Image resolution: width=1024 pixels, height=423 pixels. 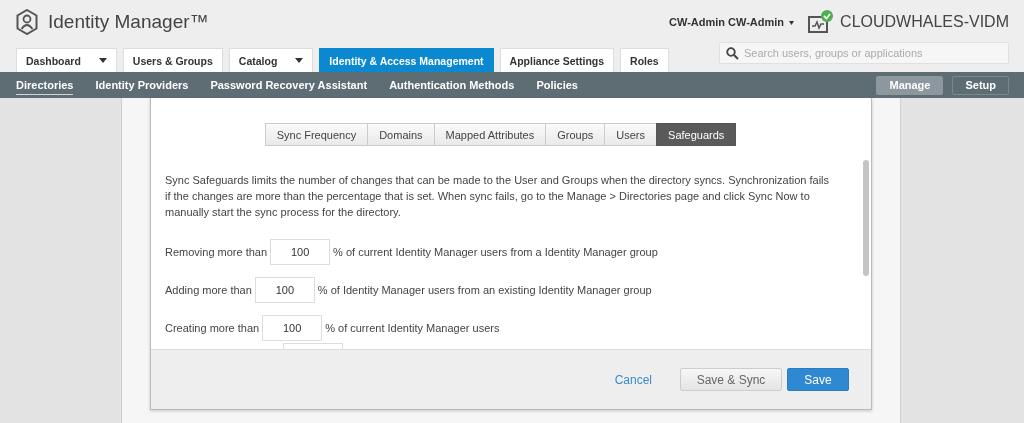 What do you see at coordinates (792, 23) in the screenshot?
I see `caret-icon` at bounding box center [792, 23].